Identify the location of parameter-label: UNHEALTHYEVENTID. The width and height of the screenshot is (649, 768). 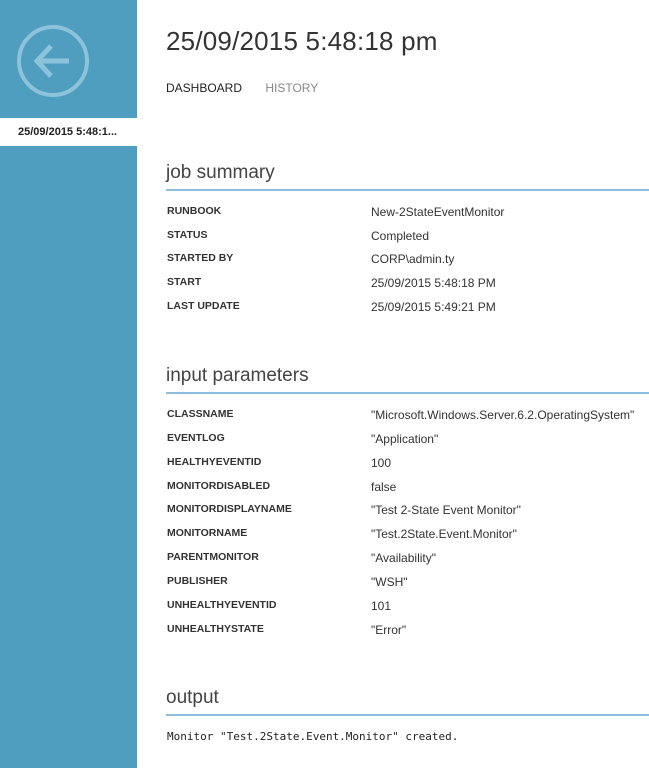
(222, 605).